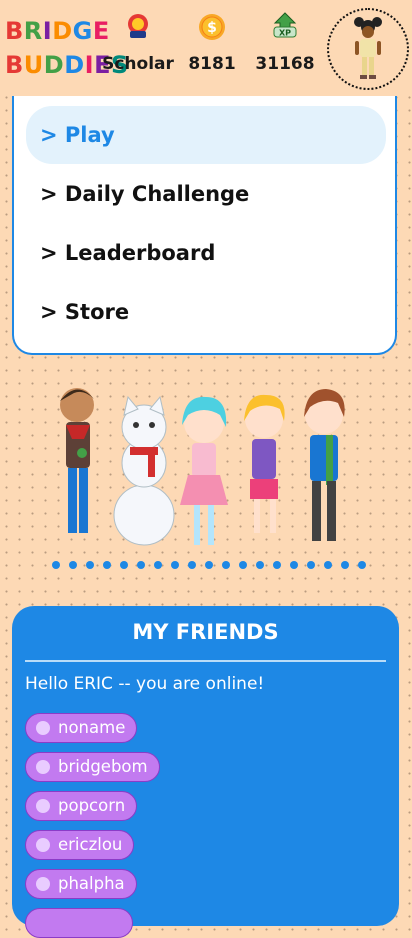 This screenshot has width=412, height=938. Describe the element at coordinates (205, 661) in the screenshot. I see `friends-divider` at that location.